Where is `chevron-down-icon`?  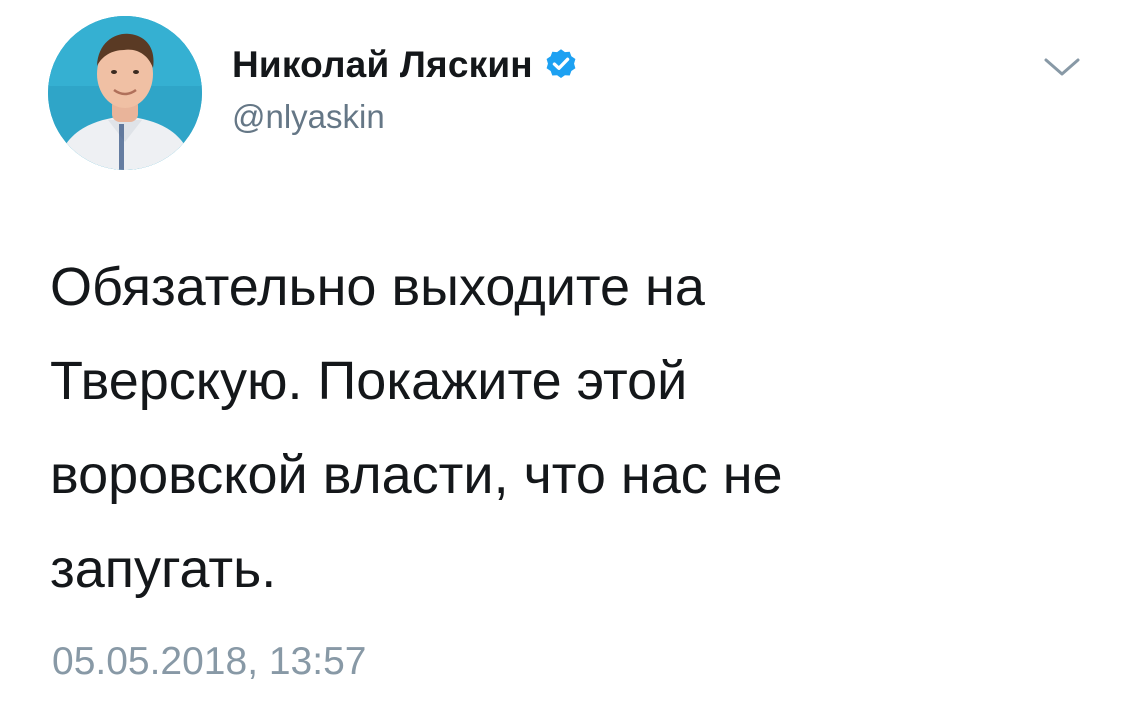 chevron-down-icon is located at coordinates (1062, 67).